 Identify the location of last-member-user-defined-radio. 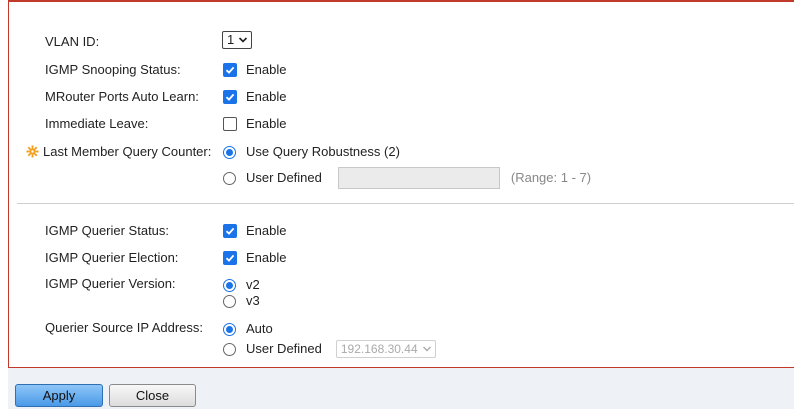
(229, 178).